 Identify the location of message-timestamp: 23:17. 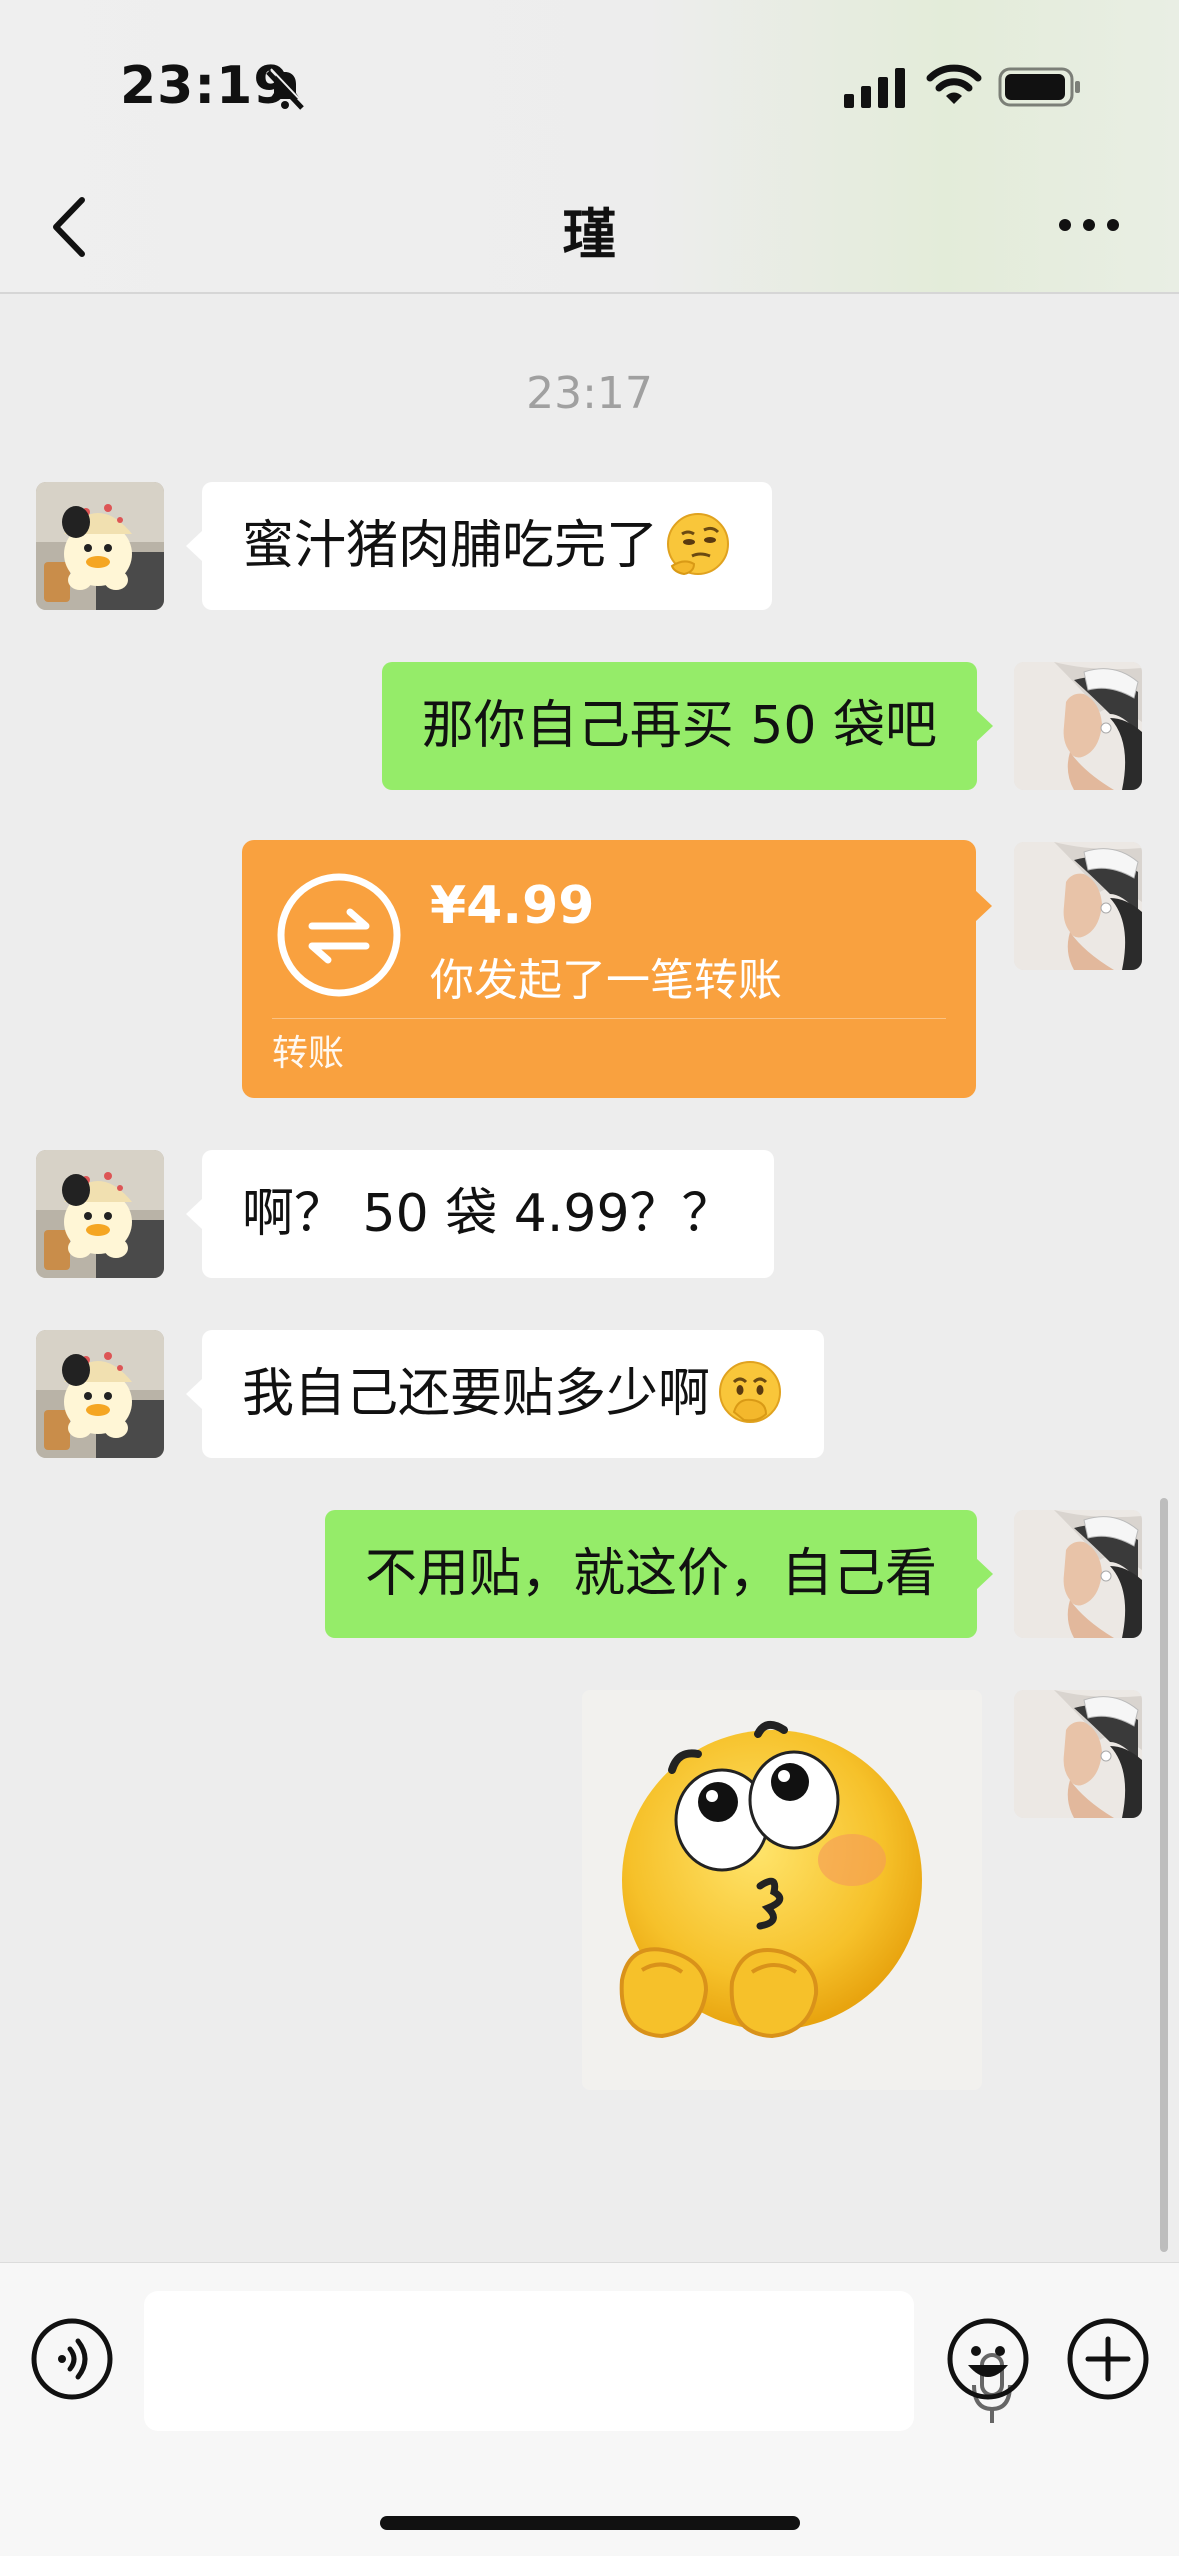
(589, 393).